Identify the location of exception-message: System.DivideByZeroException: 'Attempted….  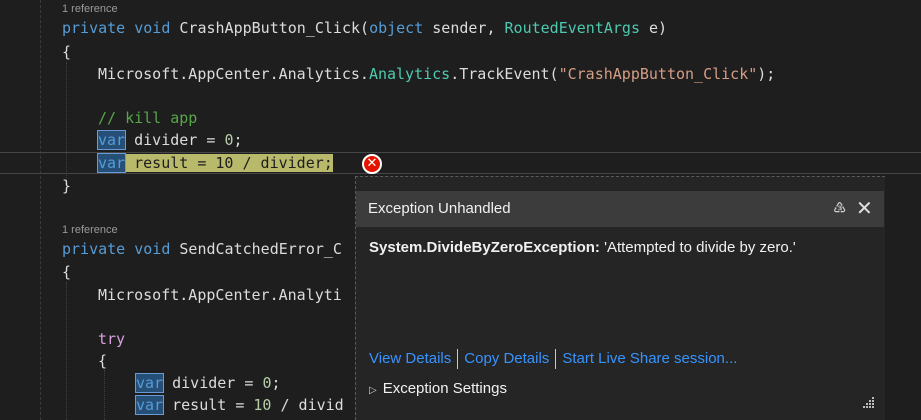
(582, 247).